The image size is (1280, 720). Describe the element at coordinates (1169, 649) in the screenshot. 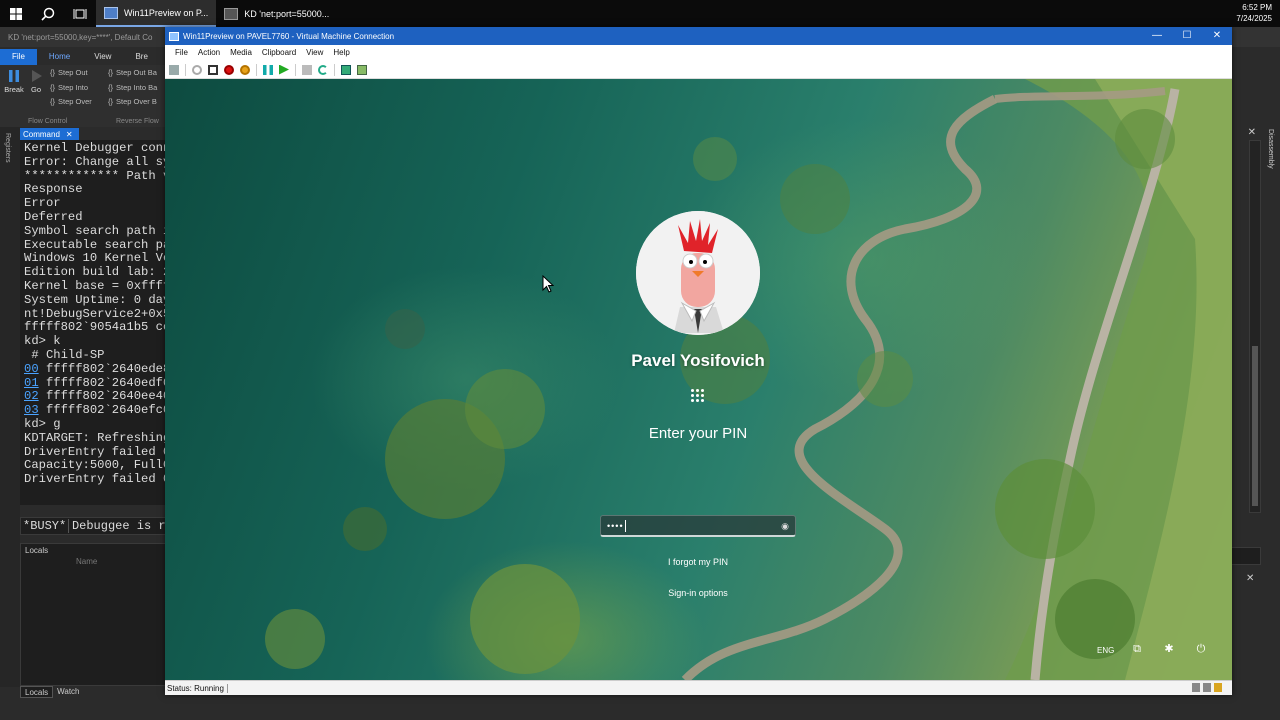

I see `accessibility-icon: ✱` at that location.